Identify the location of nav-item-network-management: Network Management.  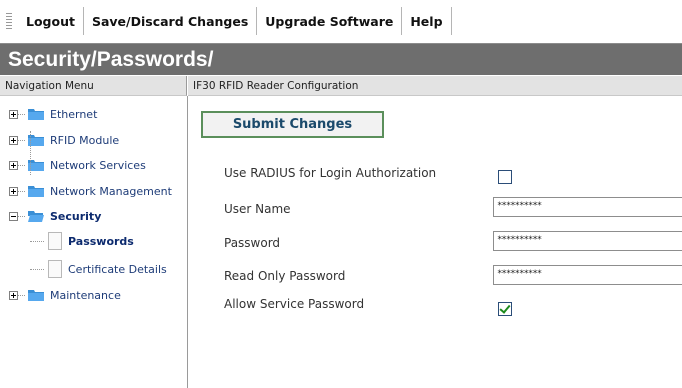
(86, 191).